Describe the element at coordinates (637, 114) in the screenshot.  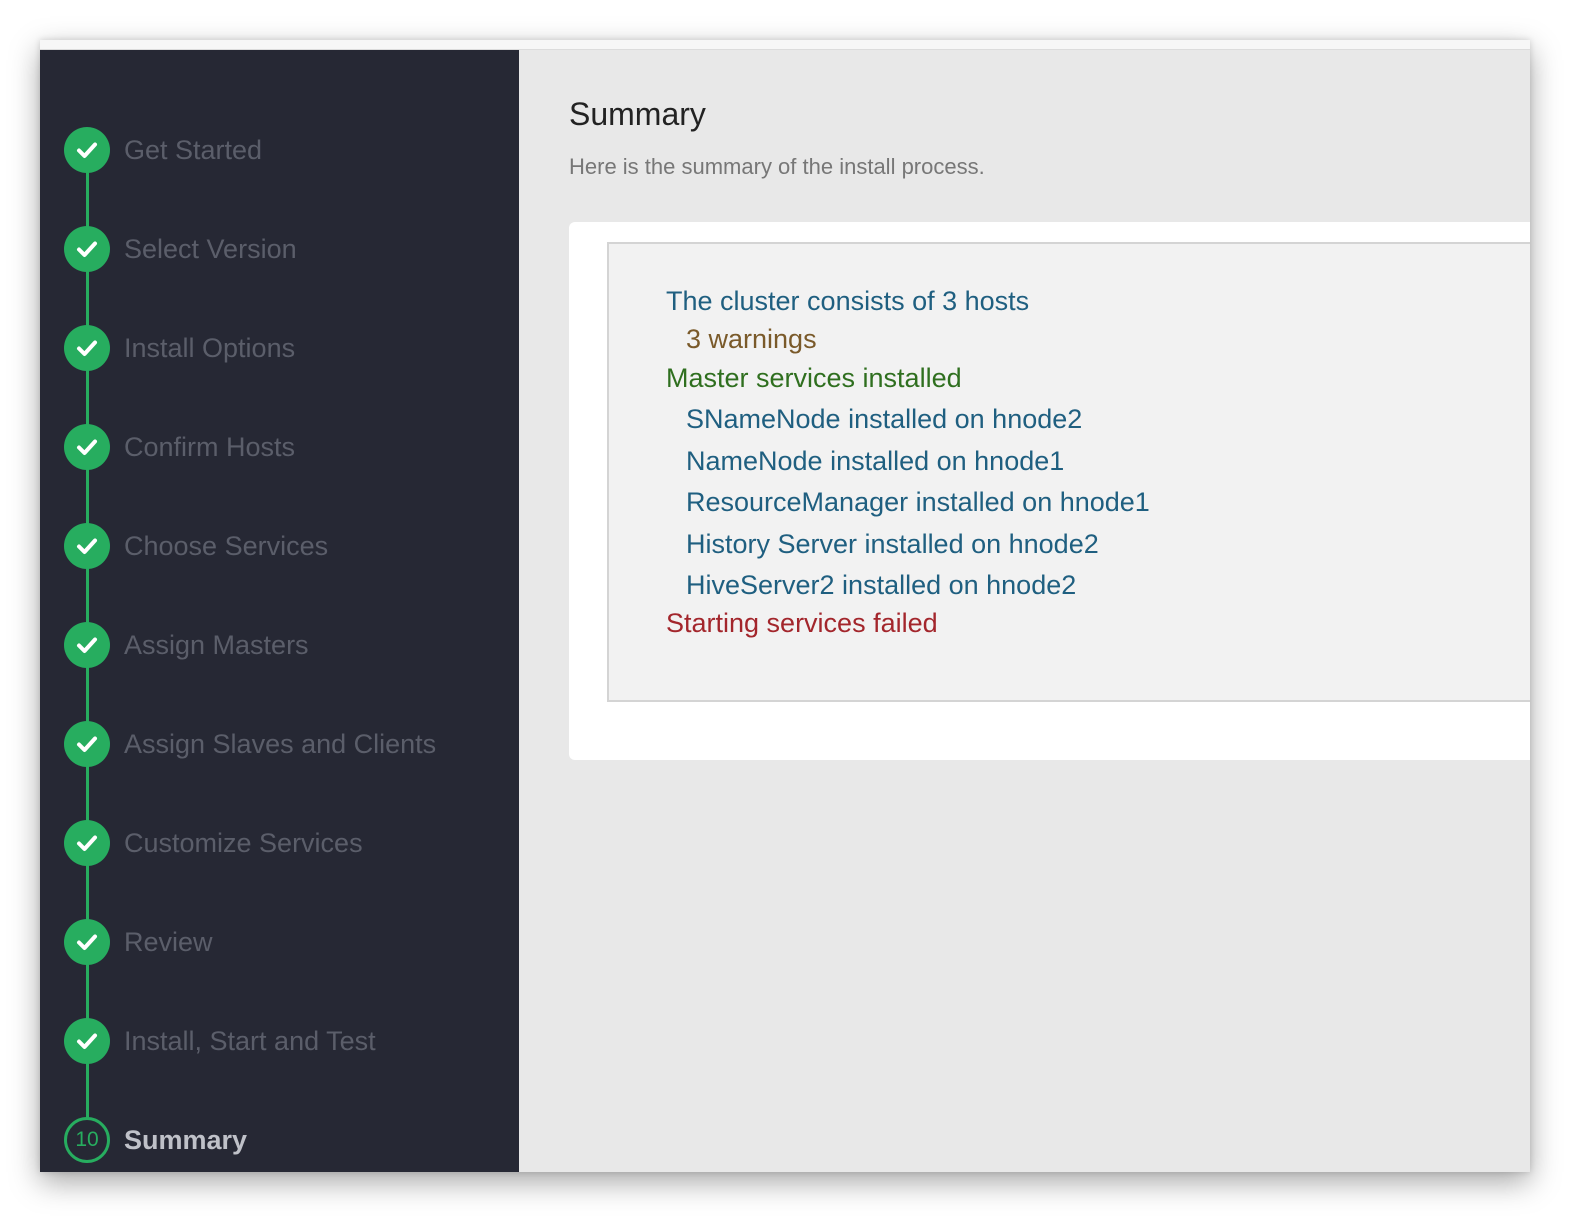
I see `page-title: Summary` at that location.